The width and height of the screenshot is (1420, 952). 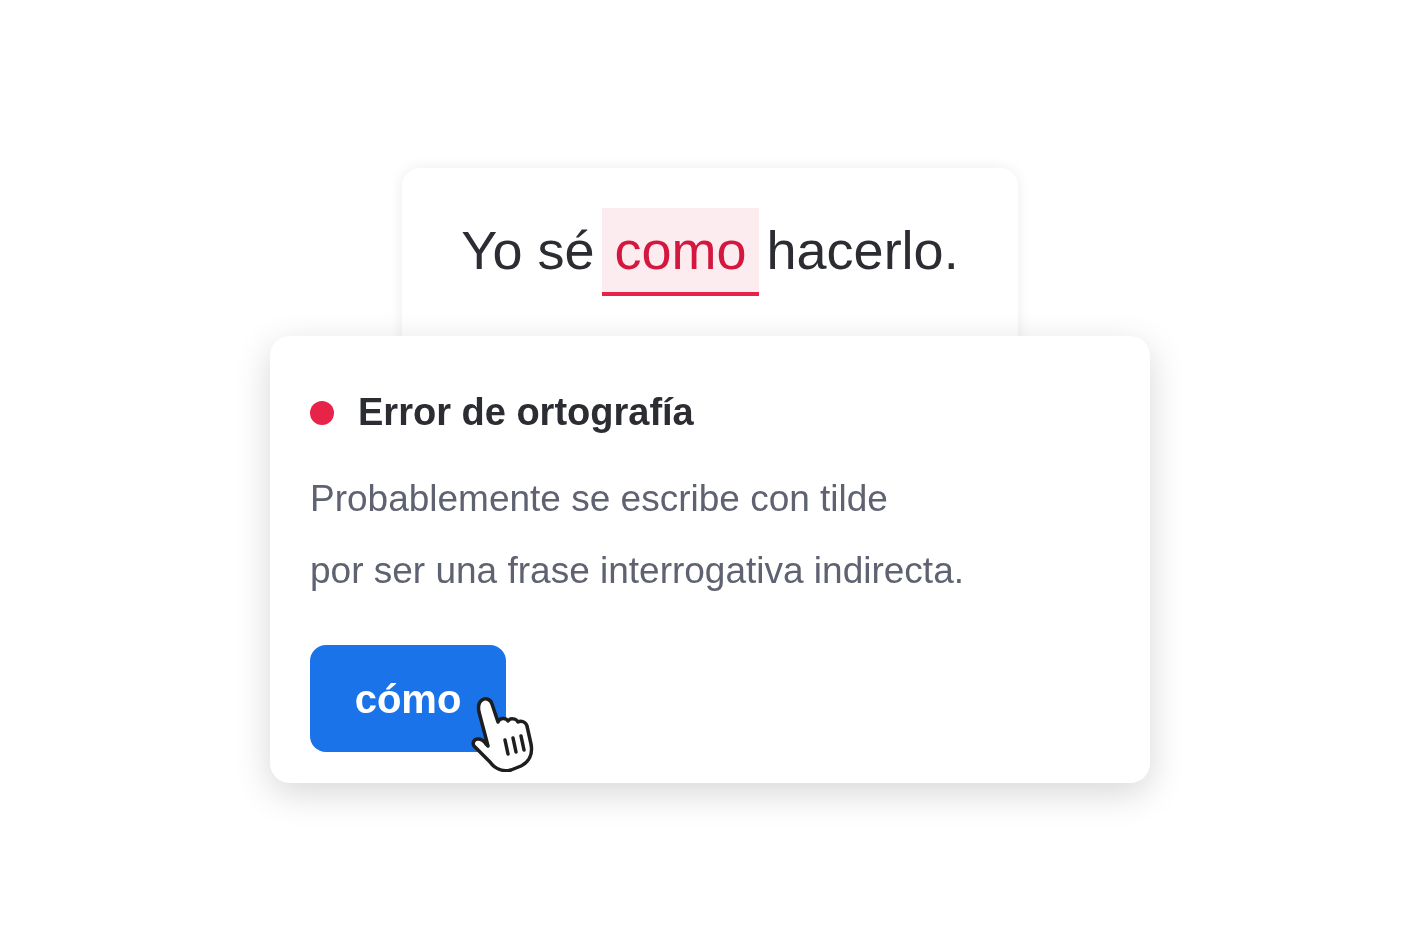 What do you see at coordinates (526, 412) in the screenshot?
I see `popup-title: Error de ortografía` at bounding box center [526, 412].